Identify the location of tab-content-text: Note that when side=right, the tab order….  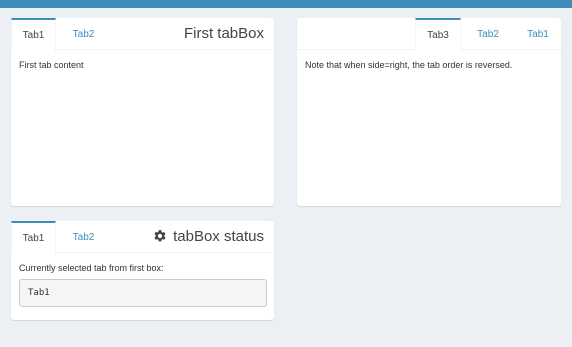
(409, 65).